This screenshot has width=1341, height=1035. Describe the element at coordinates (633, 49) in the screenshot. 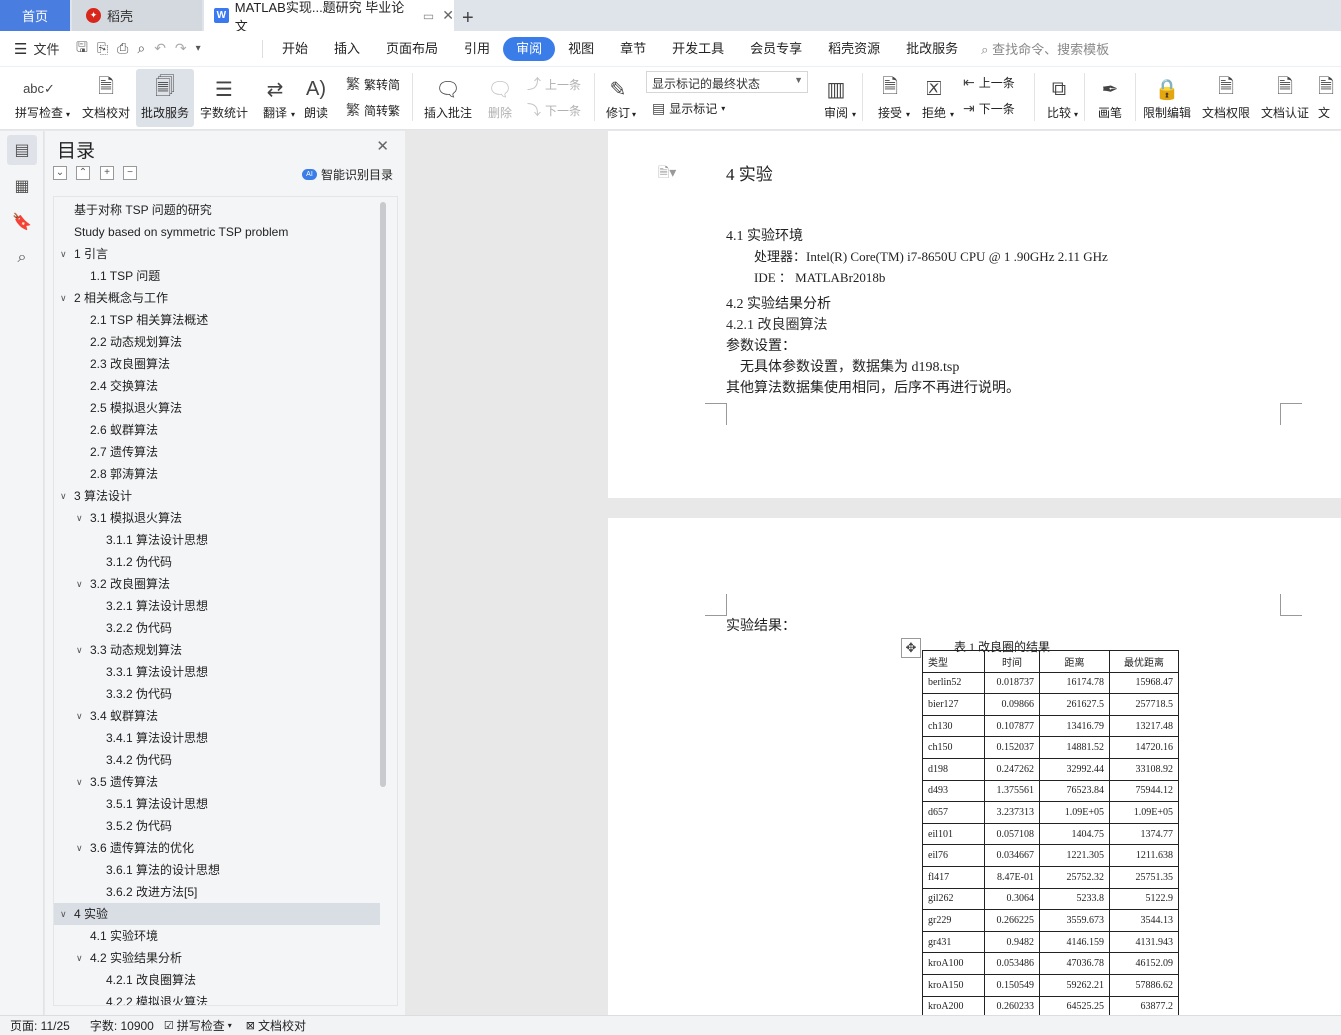

I see `menu-tab: 章节` at that location.